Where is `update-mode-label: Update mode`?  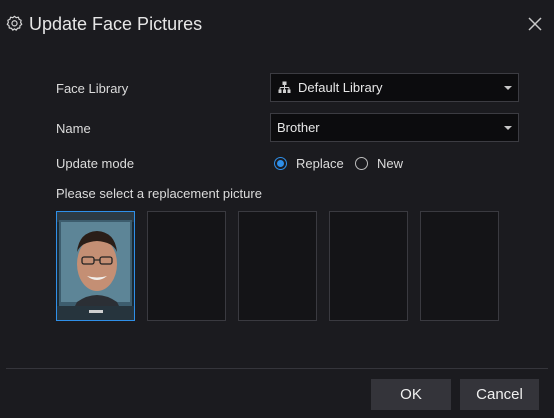
update-mode-label: Update mode is located at coordinates (95, 163).